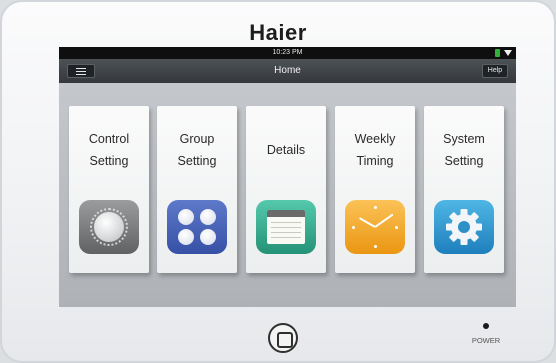 The image size is (556, 363). Describe the element at coordinates (109, 189) in the screenshot. I see `tile-control-setting: Control Setting` at that location.